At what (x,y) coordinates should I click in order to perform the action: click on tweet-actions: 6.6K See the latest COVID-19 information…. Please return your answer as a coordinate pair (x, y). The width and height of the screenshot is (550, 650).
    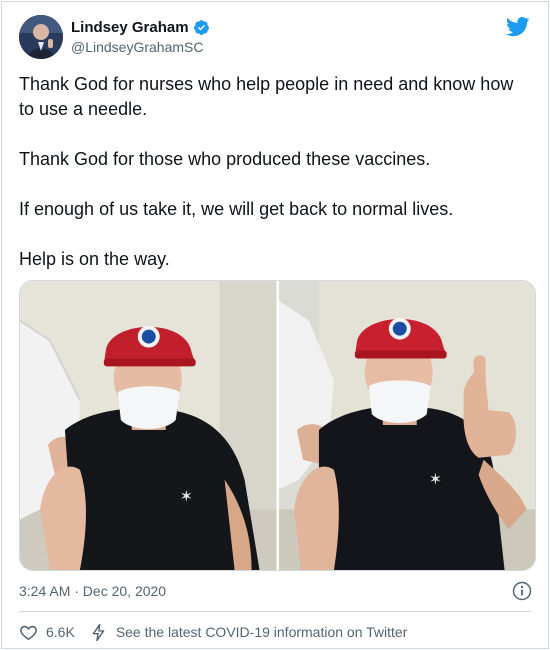
    Looking at the image, I should click on (275, 632).